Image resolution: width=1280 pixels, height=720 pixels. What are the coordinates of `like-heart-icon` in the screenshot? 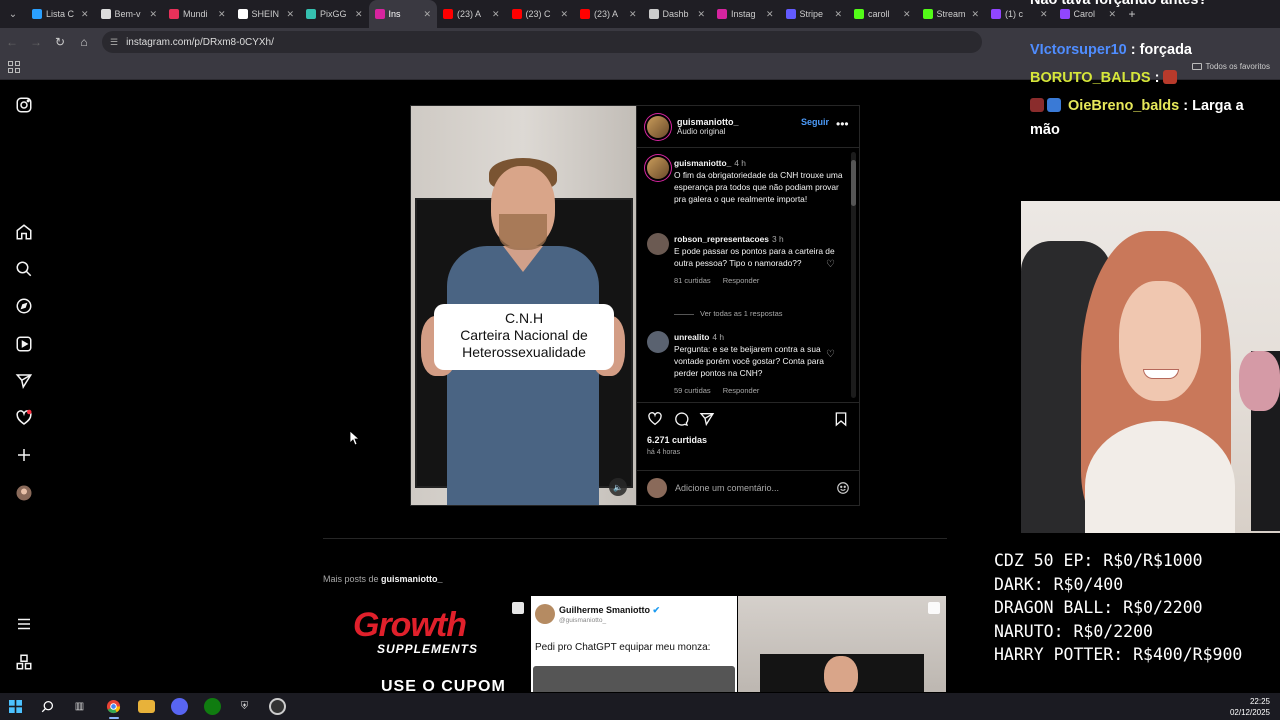 It's located at (655, 419).